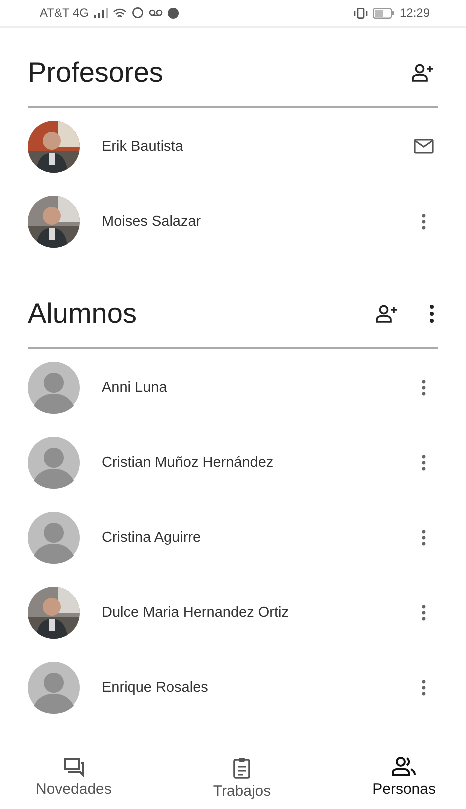 This screenshot has width=466, height=809. Describe the element at coordinates (64, 13) in the screenshot. I see `carrier-text: AT&T 4G` at that location.